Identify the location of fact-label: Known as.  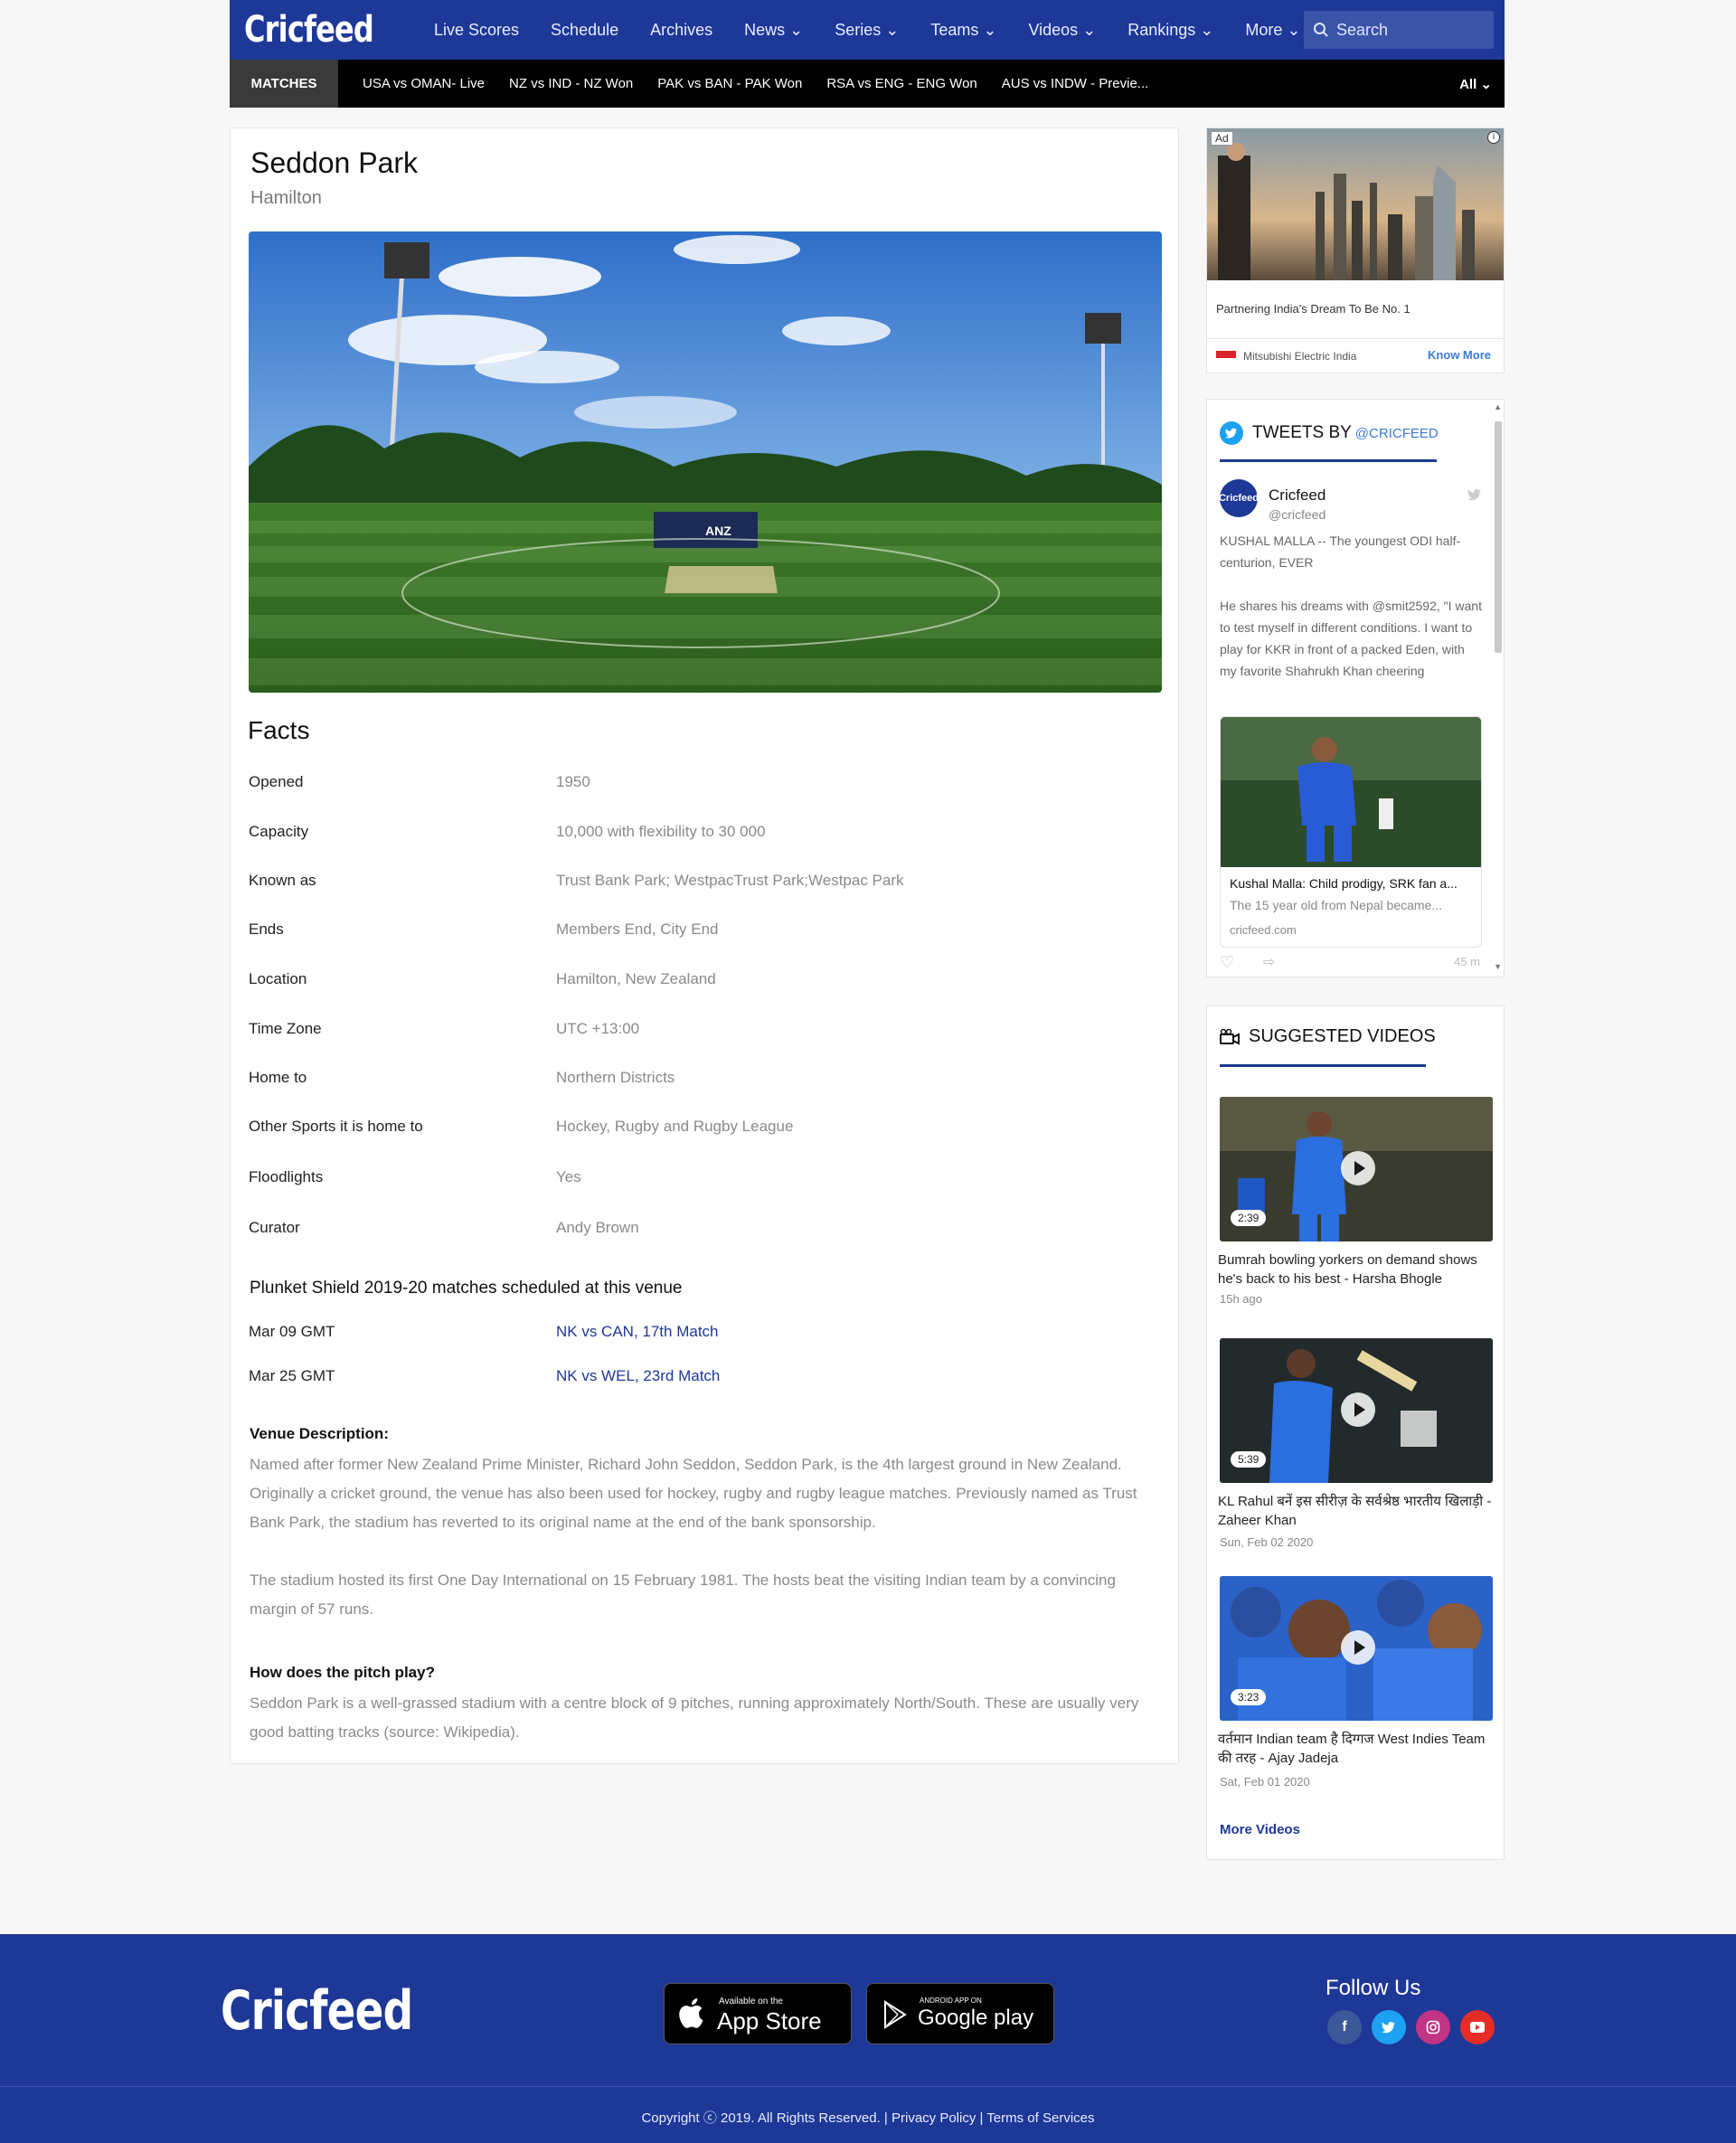
(283, 880).